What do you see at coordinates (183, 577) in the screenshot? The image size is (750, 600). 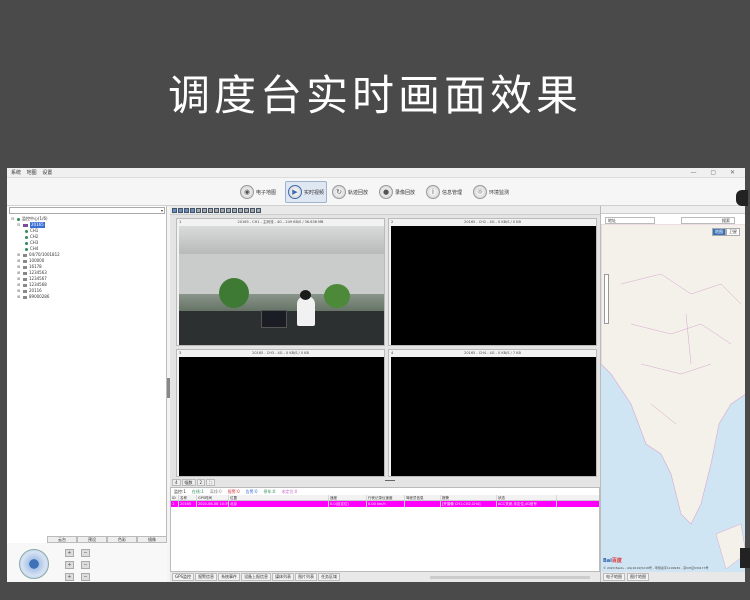 I see `bottom-tab: GPS监控` at bounding box center [183, 577].